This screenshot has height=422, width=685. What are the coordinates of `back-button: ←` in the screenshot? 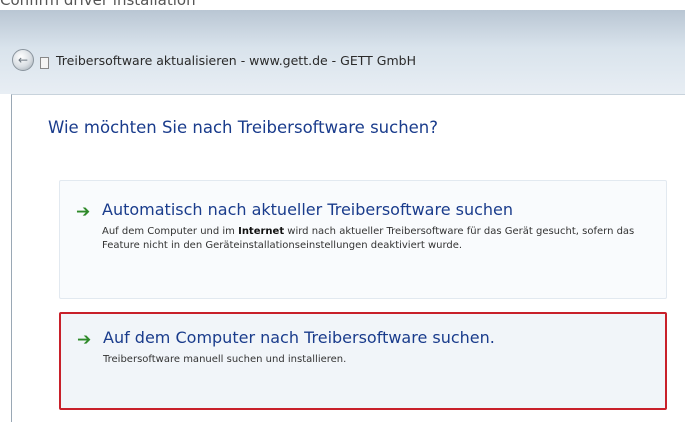 It's located at (23, 60).